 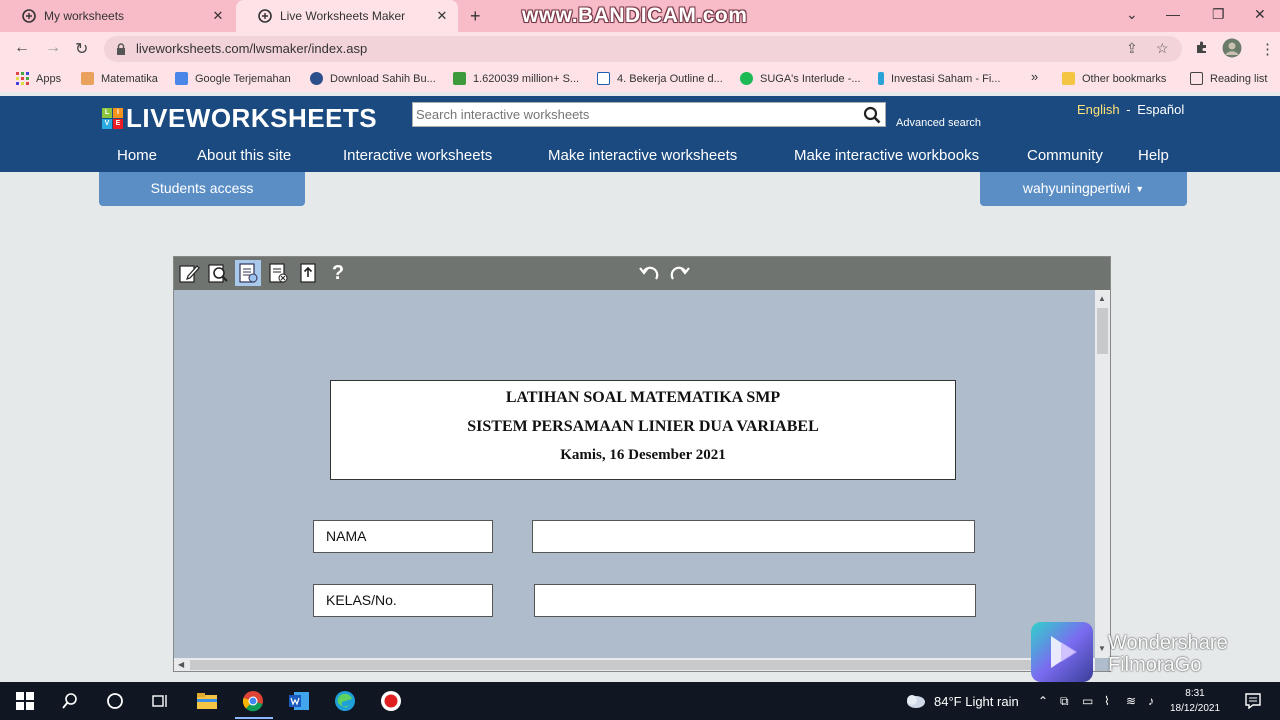 What do you see at coordinates (1267, 49) in the screenshot?
I see `browser-menu-icon: ⋮` at bounding box center [1267, 49].